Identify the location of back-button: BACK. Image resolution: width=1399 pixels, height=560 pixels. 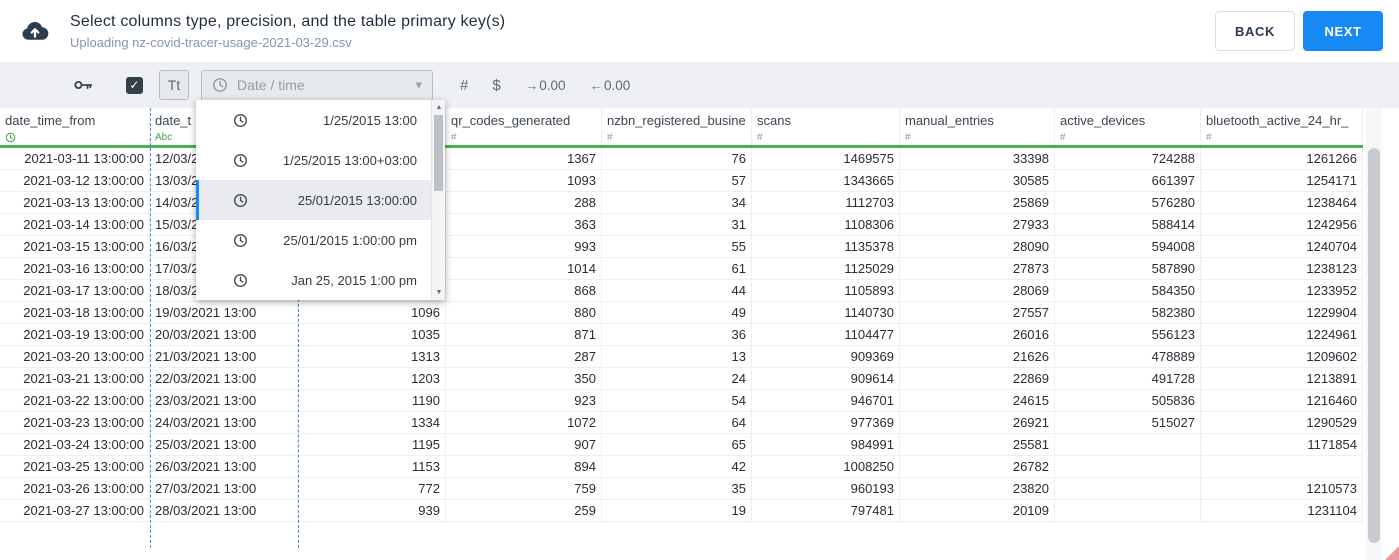
(1255, 31).